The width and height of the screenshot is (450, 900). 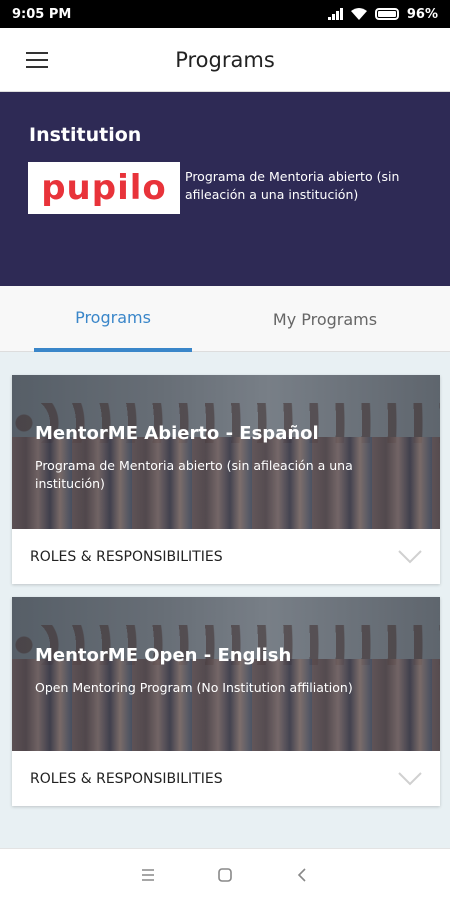 I want to click on institution-label: Institution, so click(x=85, y=135).